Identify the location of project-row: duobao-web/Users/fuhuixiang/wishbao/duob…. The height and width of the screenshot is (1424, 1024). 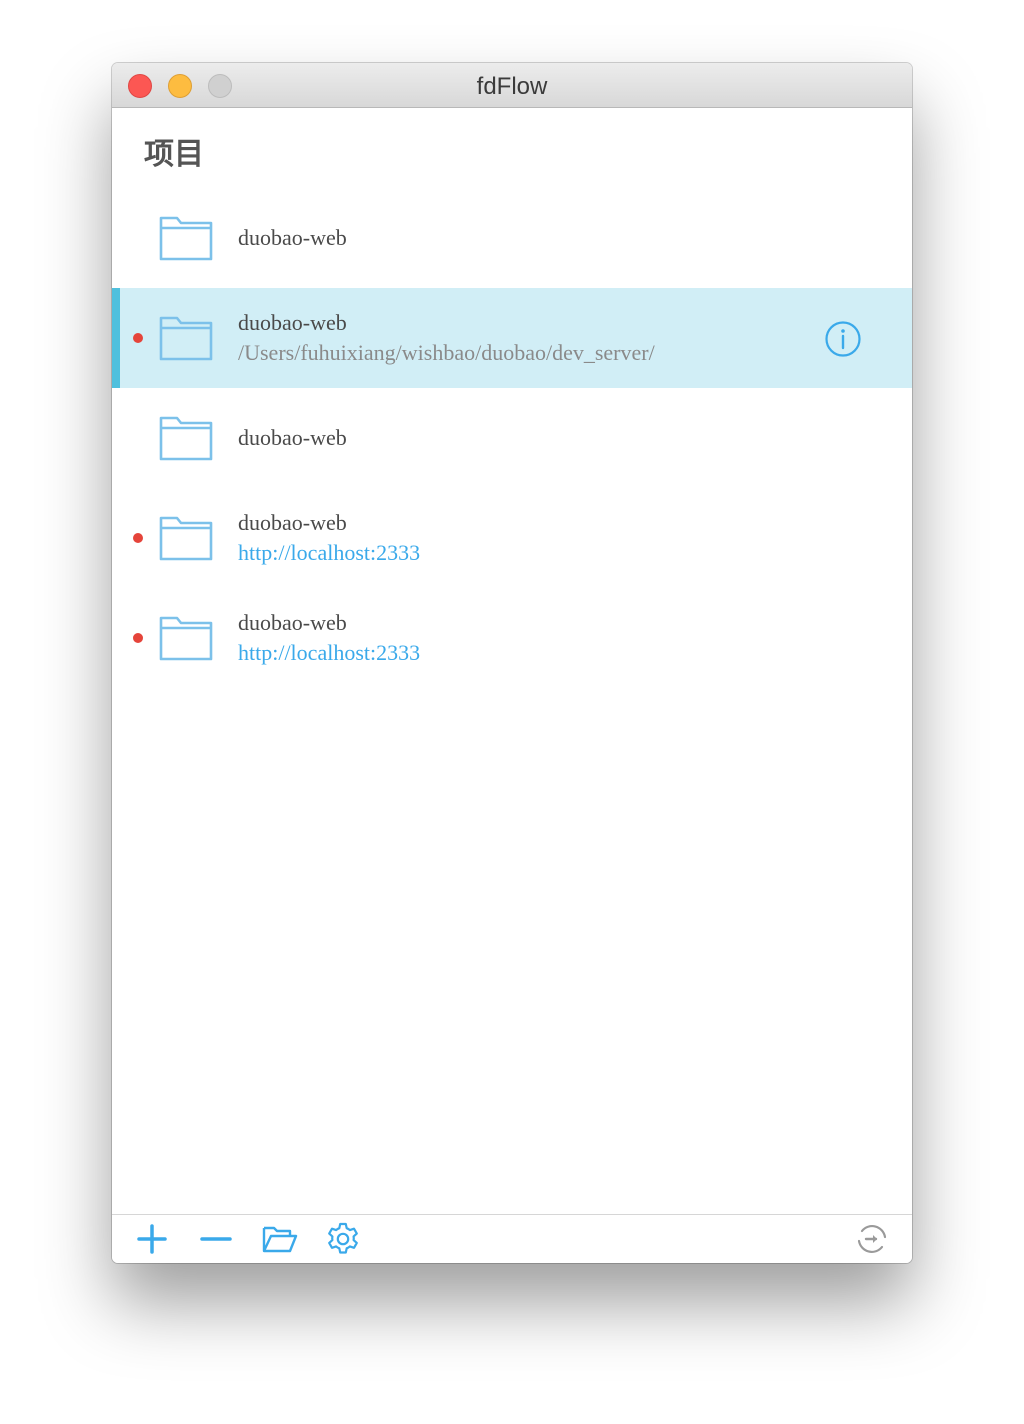
(512, 338).